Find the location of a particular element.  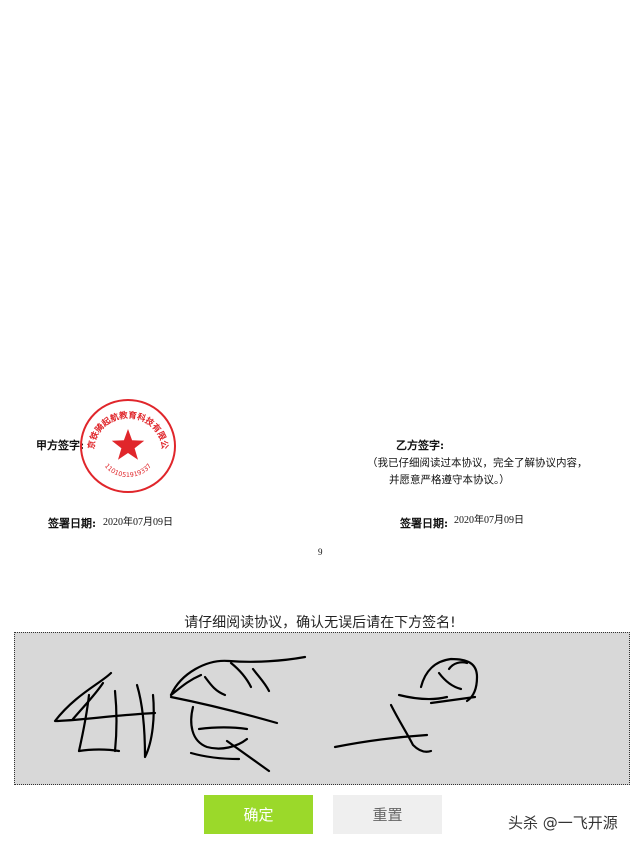

company-seal-stamp: 北京铁骑起航教育科技有限公司 1101051919337 is located at coordinates (126, 442).